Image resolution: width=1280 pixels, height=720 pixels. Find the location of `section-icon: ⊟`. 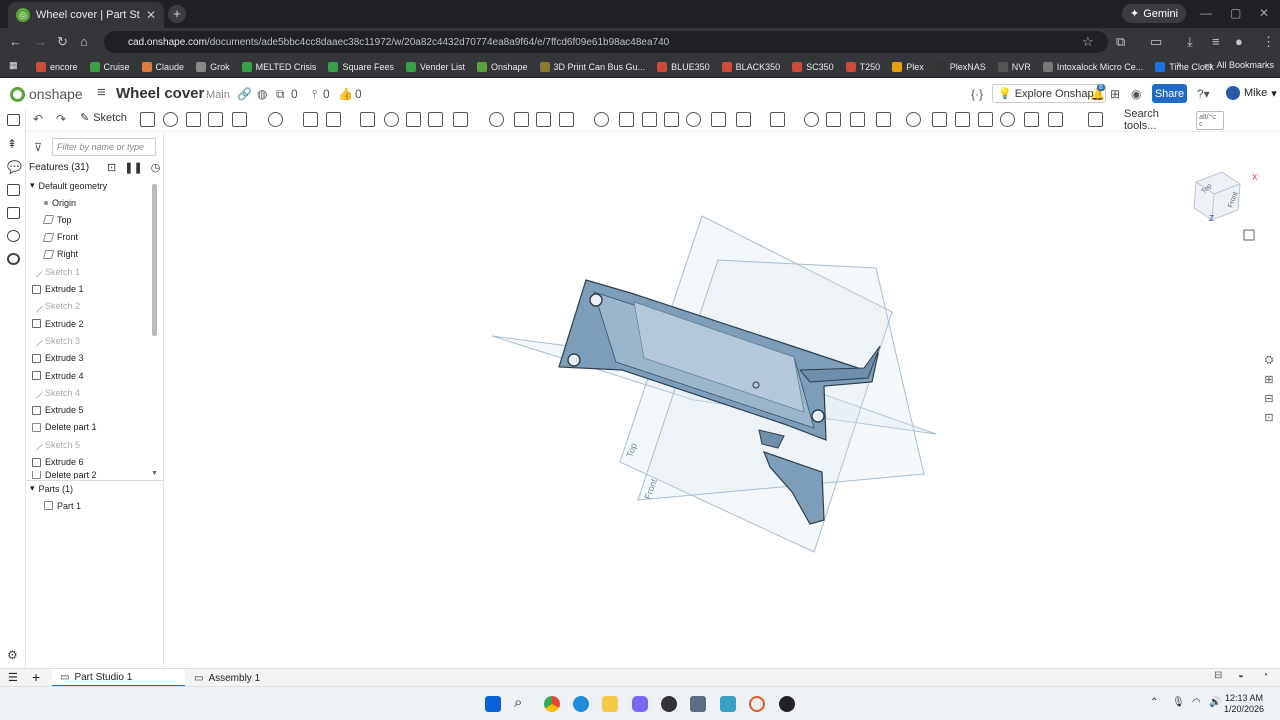

section-icon: ⊟ is located at coordinates (1268, 398).